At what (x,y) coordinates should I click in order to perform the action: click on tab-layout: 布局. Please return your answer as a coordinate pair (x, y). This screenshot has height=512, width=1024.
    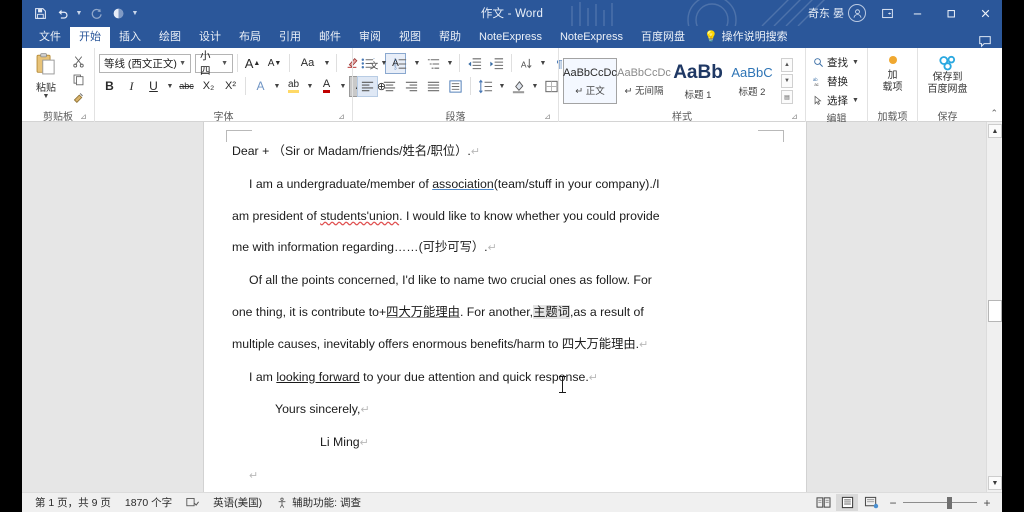
    Looking at the image, I should click on (250, 37).